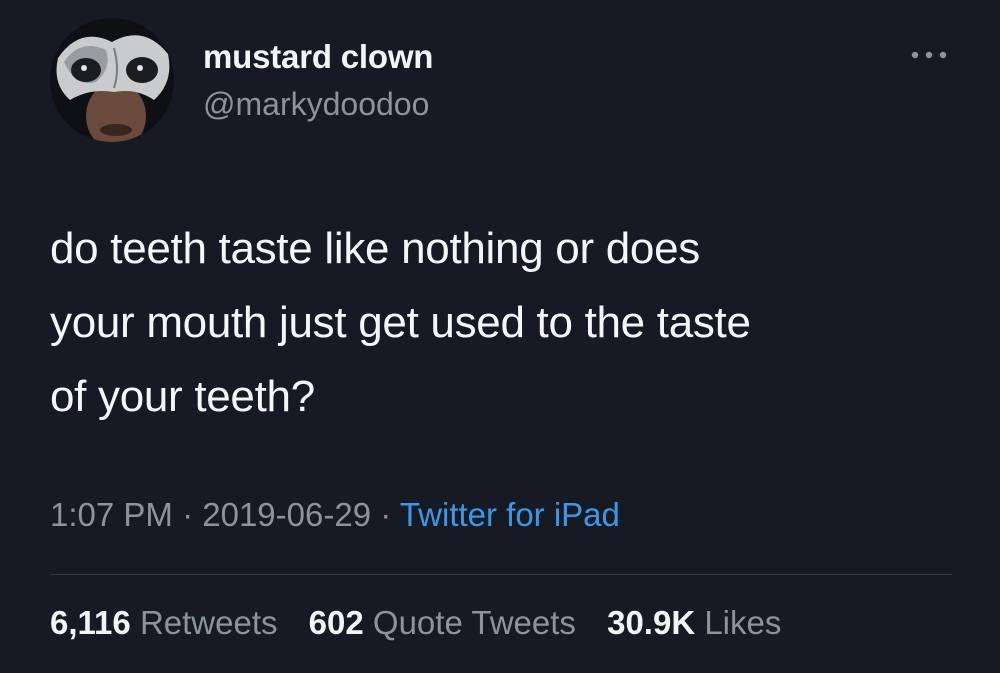  I want to click on likes-stat: 30.9K Likes, so click(694, 622).